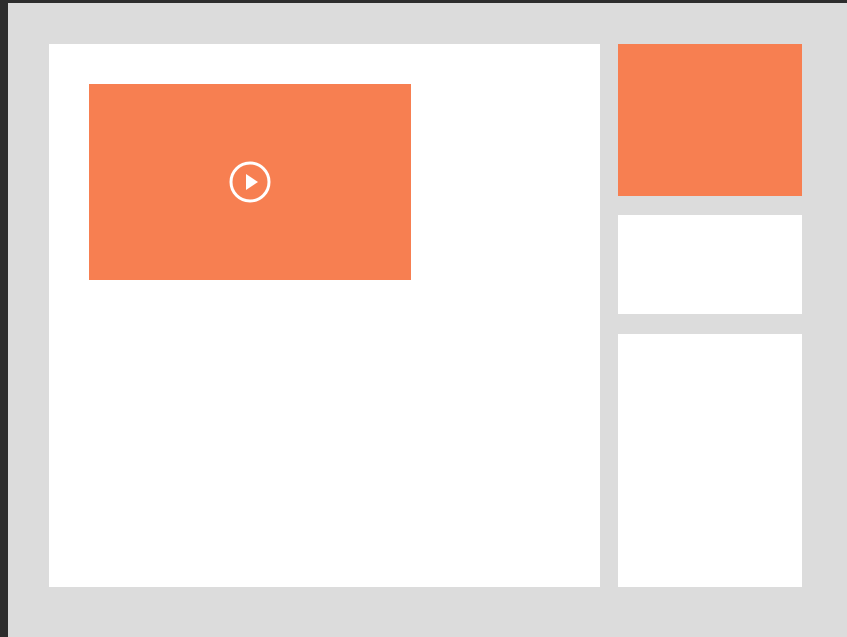  I want to click on sidebar-card-featured, so click(710, 120).